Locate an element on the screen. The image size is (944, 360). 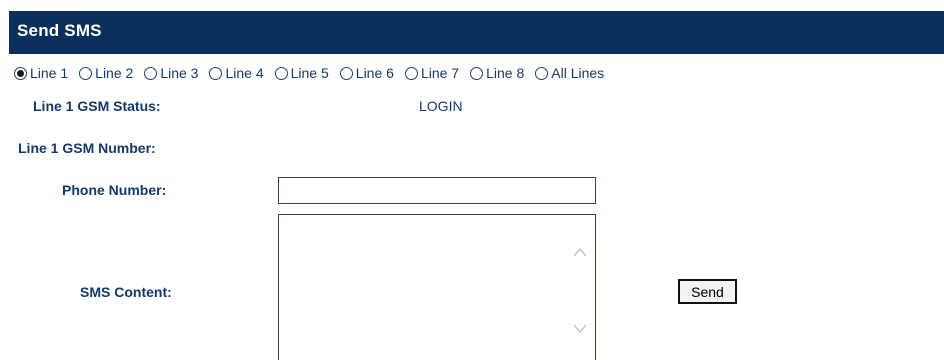
line-label: Line 5 is located at coordinates (309, 73).